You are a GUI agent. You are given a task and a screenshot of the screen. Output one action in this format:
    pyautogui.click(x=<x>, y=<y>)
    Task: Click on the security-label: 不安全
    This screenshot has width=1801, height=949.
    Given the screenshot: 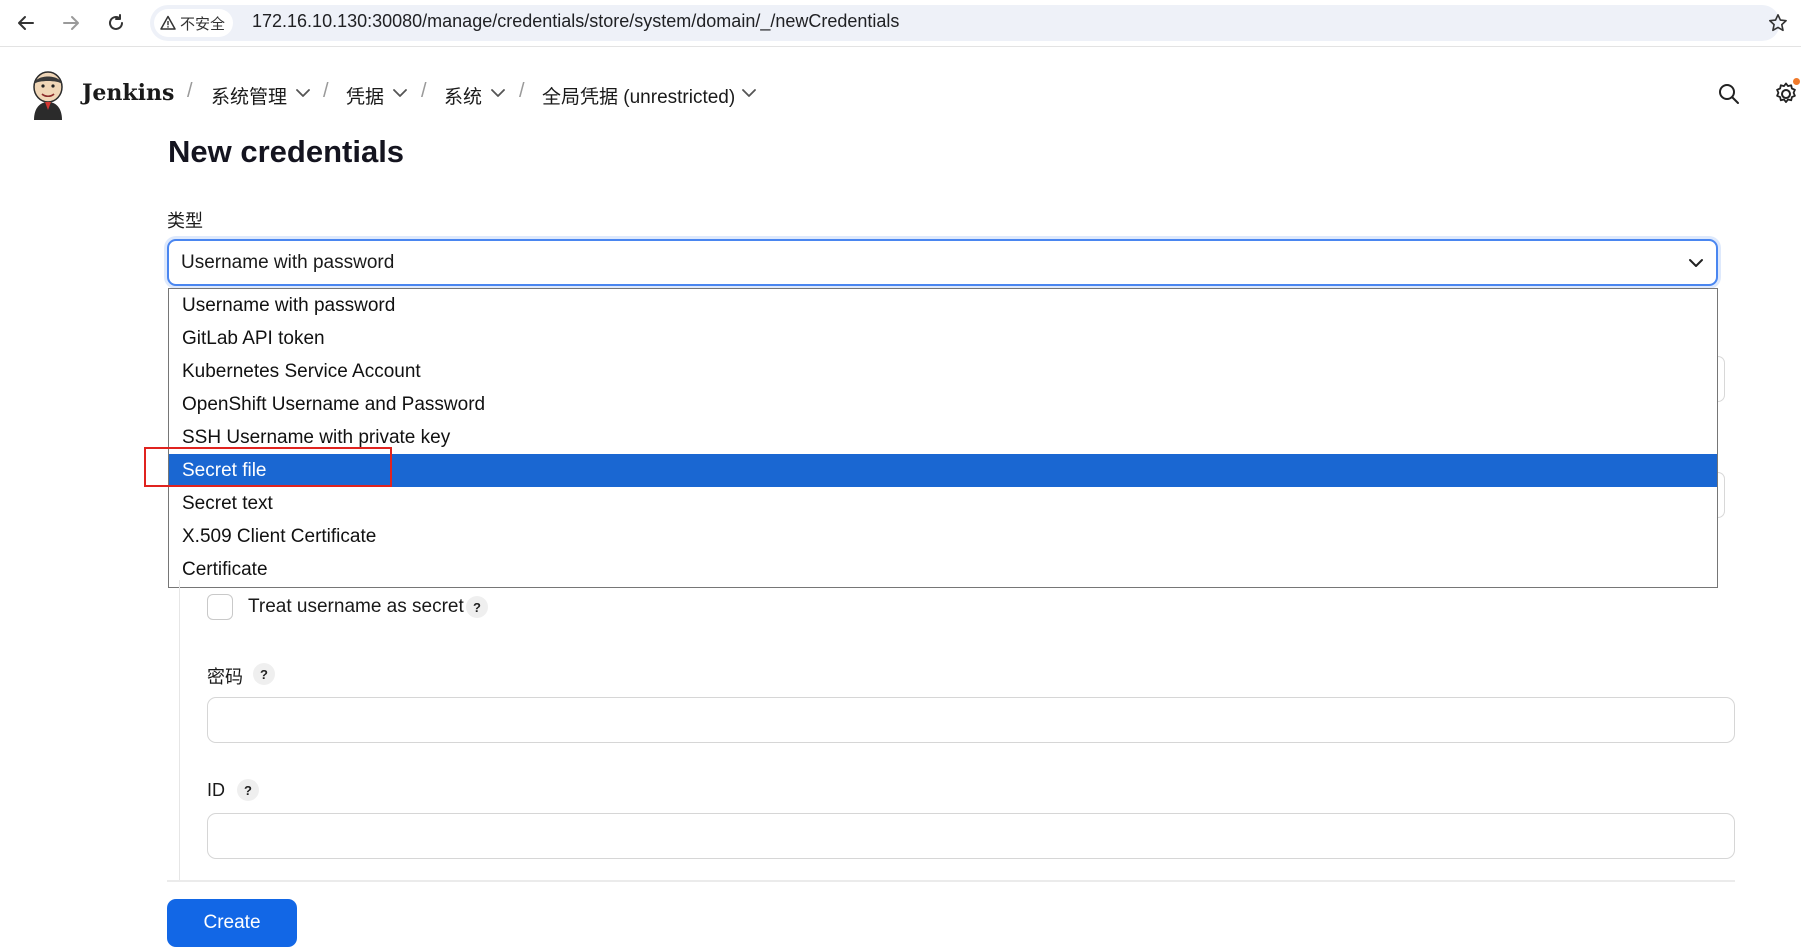 What is the action you would take?
    pyautogui.click(x=203, y=24)
    